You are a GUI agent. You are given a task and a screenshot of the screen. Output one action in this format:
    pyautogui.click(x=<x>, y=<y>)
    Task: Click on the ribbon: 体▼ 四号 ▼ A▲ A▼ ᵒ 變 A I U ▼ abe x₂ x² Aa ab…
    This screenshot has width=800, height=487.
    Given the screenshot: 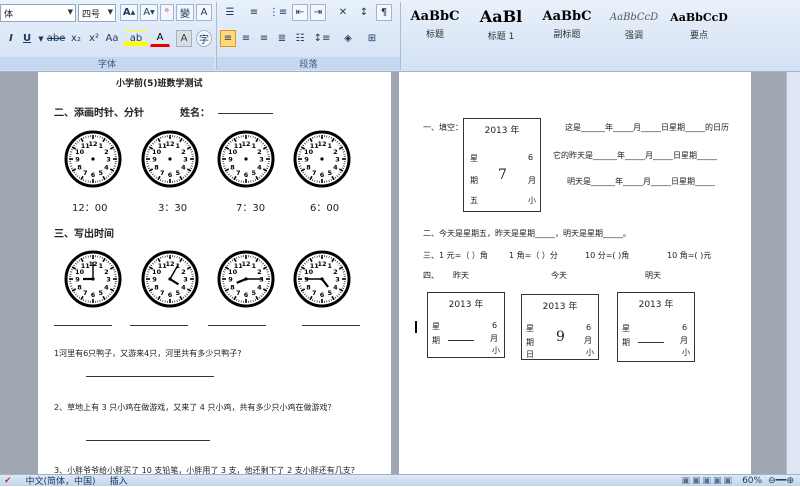 What is the action you would take?
    pyautogui.click(x=400, y=36)
    